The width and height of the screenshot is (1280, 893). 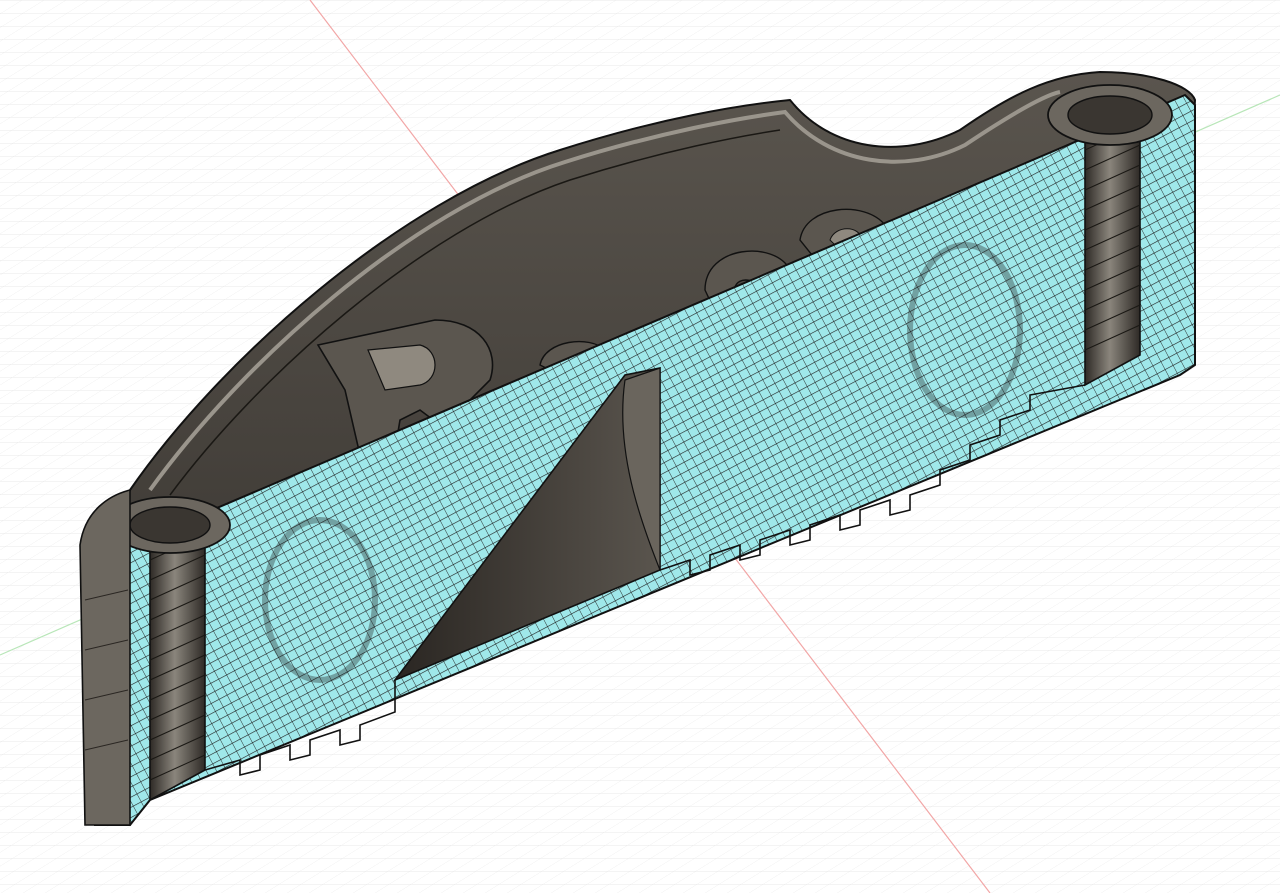 What do you see at coordinates (170, 525) in the screenshot?
I see `left-boss-hole` at bounding box center [170, 525].